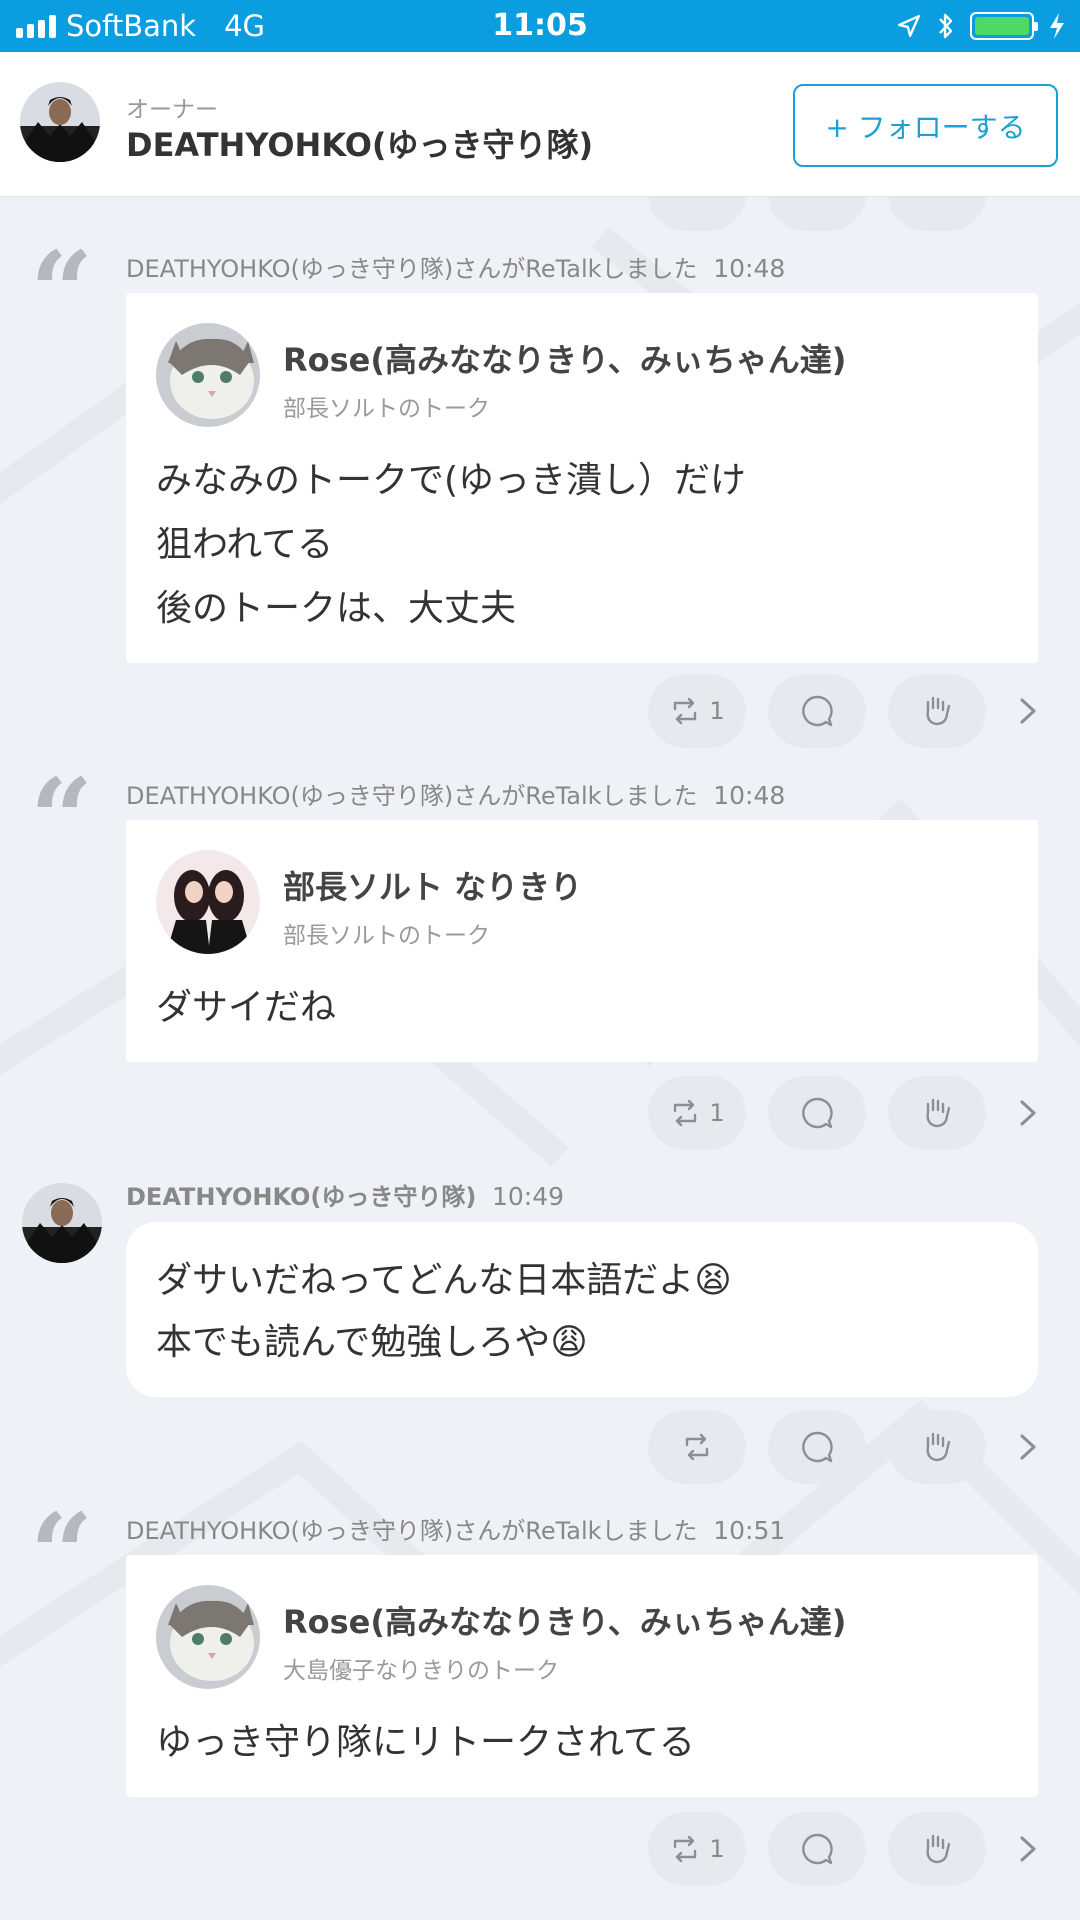 The height and width of the screenshot is (1920, 1080). Describe the element at coordinates (540, 124) in the screenshot. I see `owner-header: オーナー DEATHYOHKO(ゆっき守り隊) + フォローする` at that location.